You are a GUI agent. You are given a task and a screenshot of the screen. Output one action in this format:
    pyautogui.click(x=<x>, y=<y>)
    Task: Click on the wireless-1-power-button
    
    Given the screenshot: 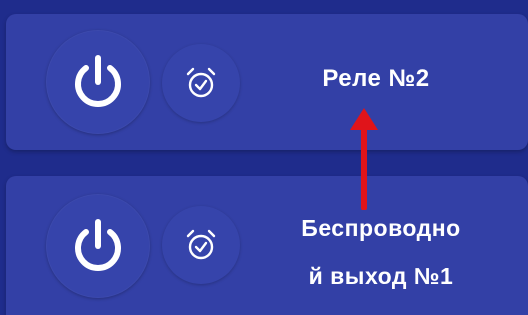 What is the action you would take?
    pyautogui.click(x=98, y=246)
    